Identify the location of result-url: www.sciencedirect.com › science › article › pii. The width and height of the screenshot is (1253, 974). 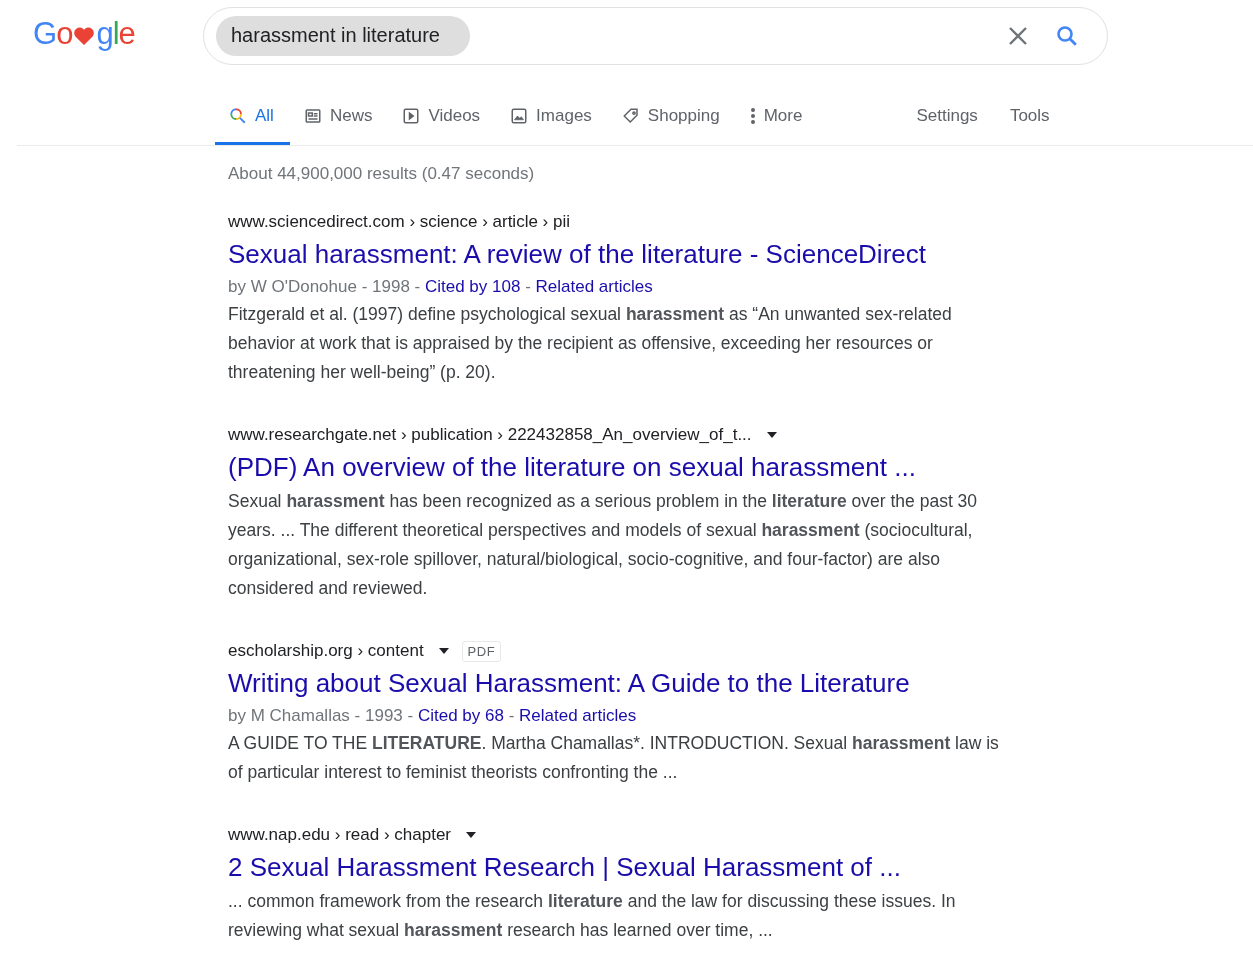
(399, 222).